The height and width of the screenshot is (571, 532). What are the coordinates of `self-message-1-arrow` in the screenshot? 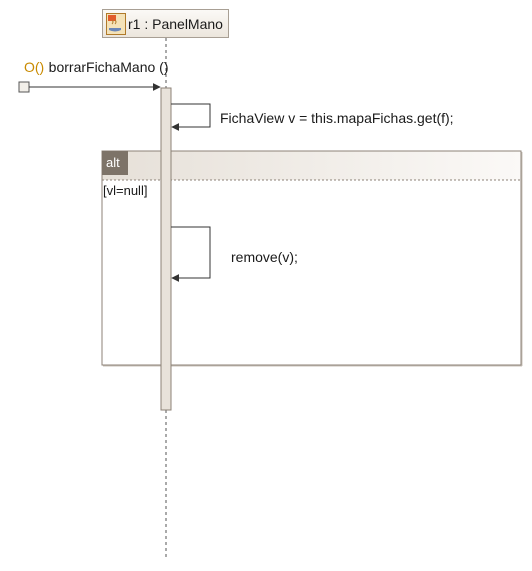 It's located at (191, 117).